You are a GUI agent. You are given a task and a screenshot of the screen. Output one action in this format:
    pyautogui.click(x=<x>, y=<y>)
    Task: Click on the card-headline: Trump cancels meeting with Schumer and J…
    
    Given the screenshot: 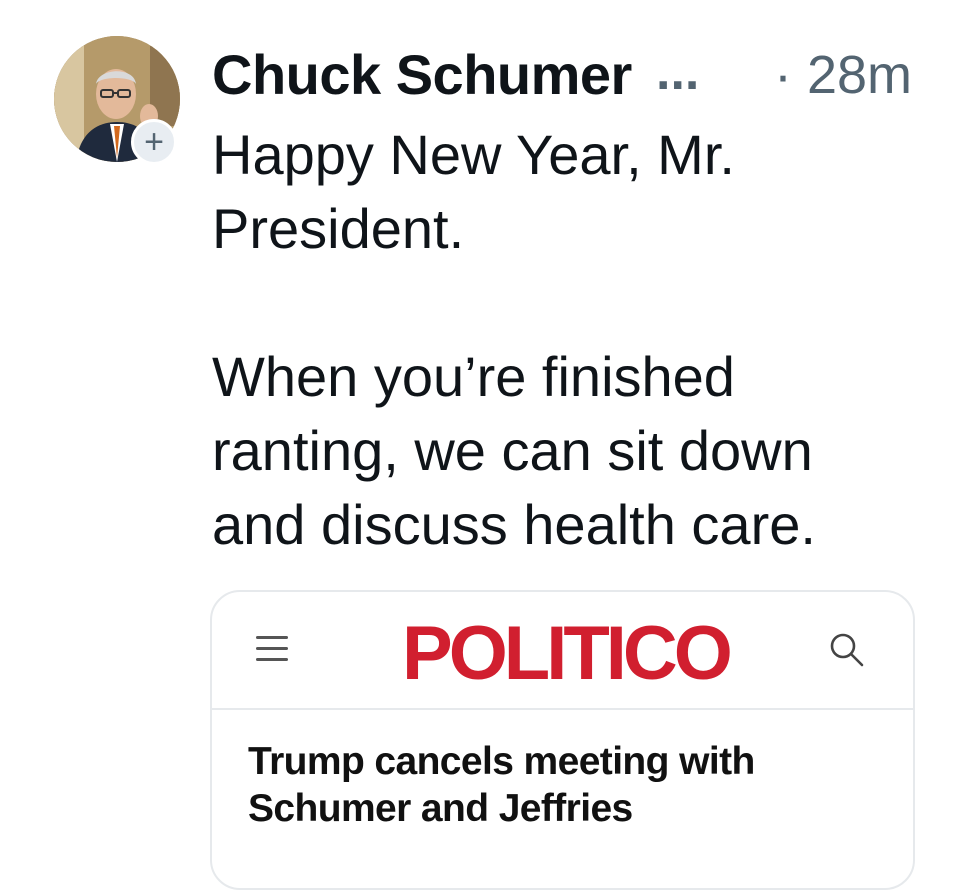 What is the action you would take?
    pyautogui.click(x=501, y=785)
    